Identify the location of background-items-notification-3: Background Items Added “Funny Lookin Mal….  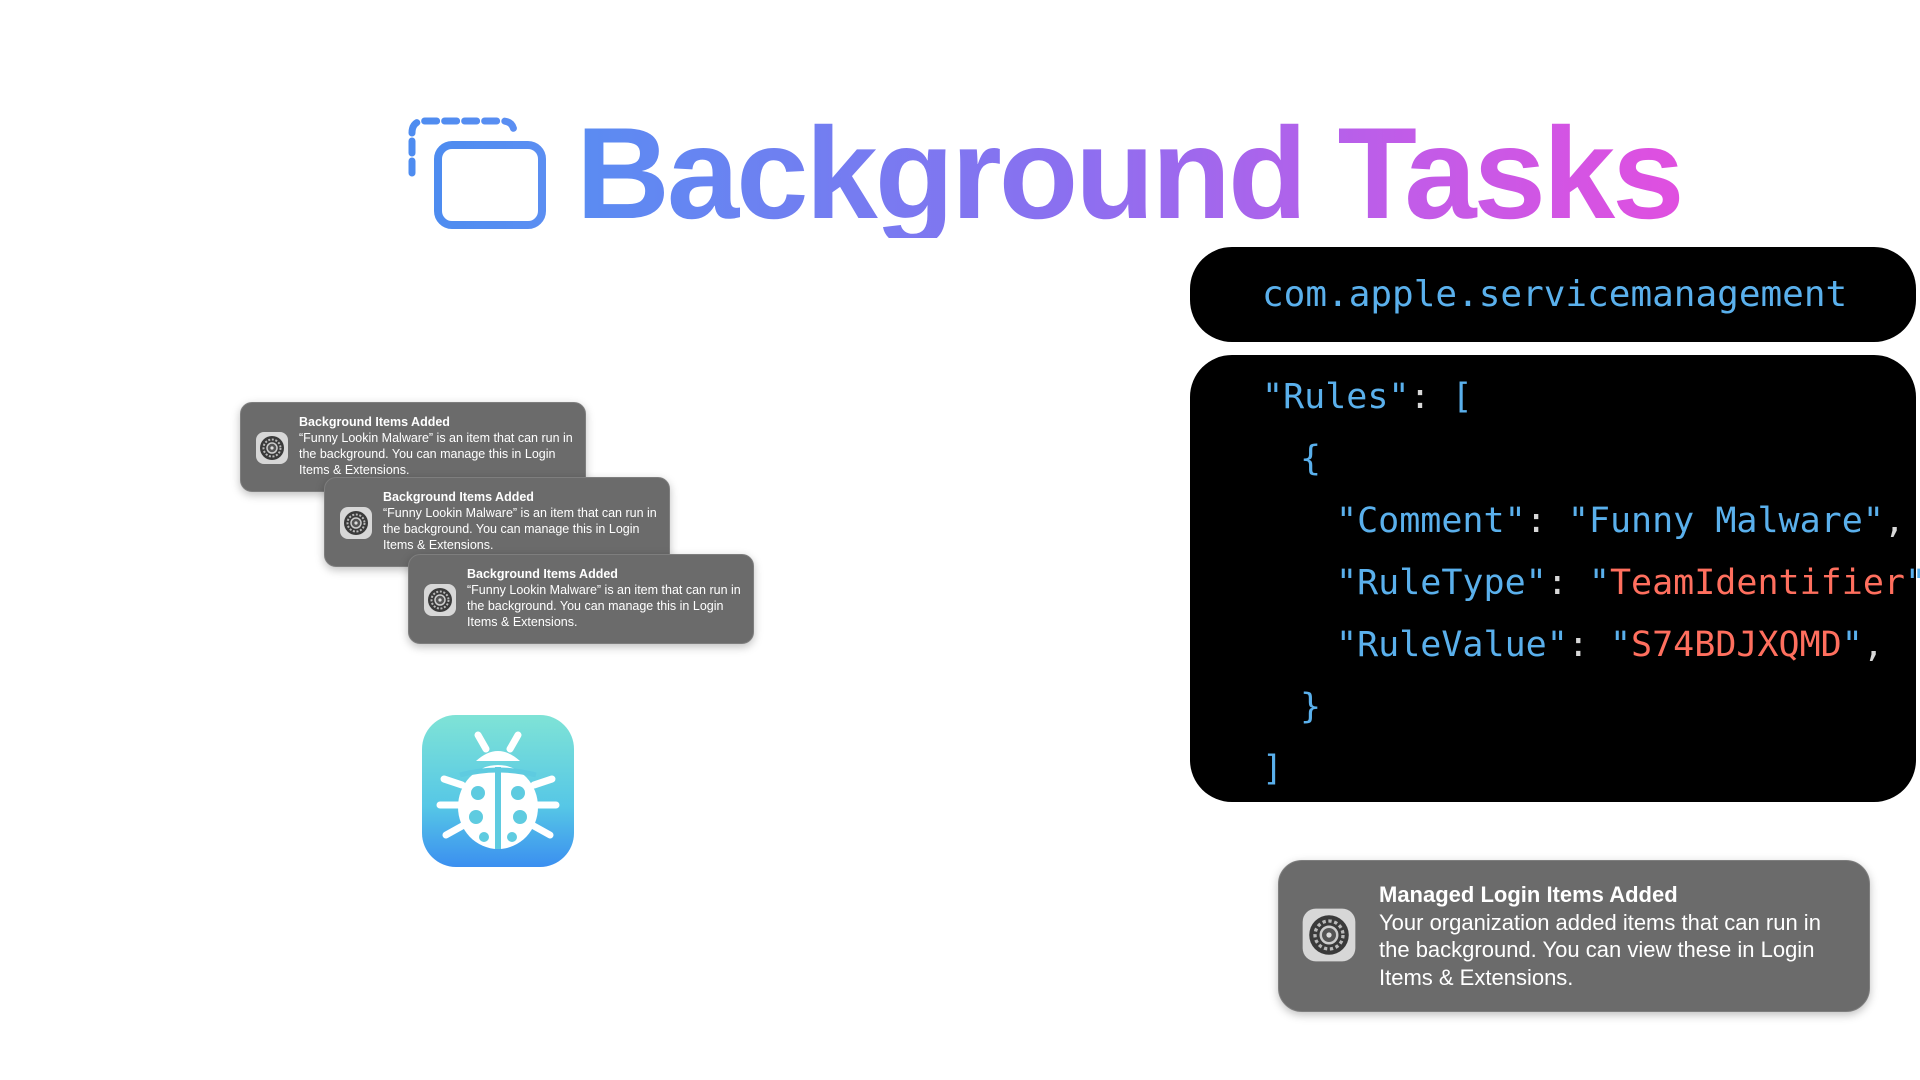
(581, 599).